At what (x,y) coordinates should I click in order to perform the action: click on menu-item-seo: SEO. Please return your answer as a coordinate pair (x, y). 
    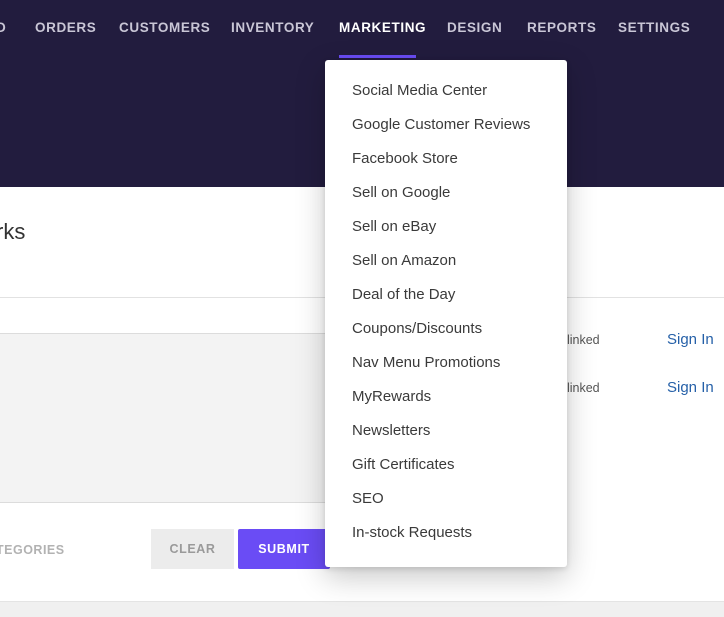
    Looking at the image, I should click on (446, 505).